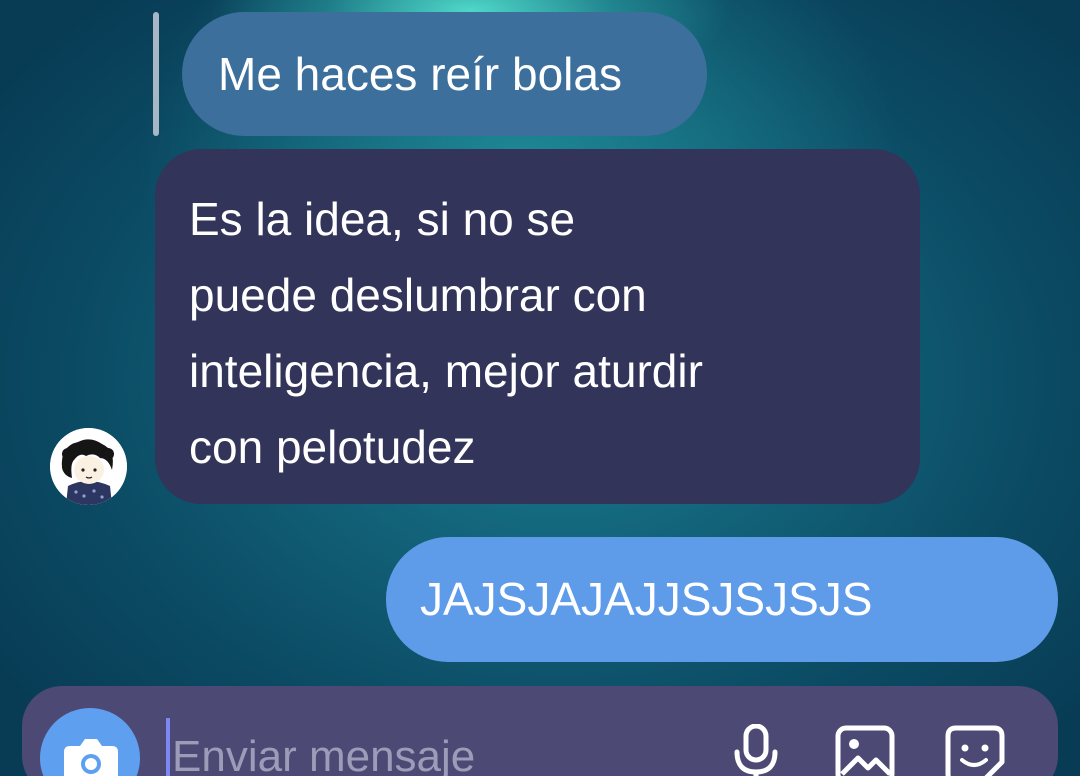 This screenshot has width=1080, height=776. What do you see at coordinates (432, 751) in the screenshot?
I see `message-input` at bounding box center [432, 751].